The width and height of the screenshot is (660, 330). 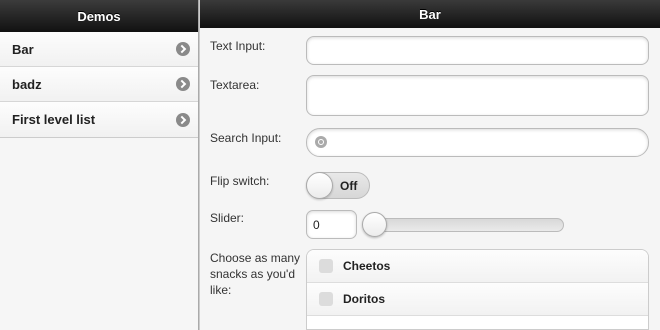 What do you see at coordinates (477, 142) in the screenshot?
I see `search-input` at bounding box center [477, 142].